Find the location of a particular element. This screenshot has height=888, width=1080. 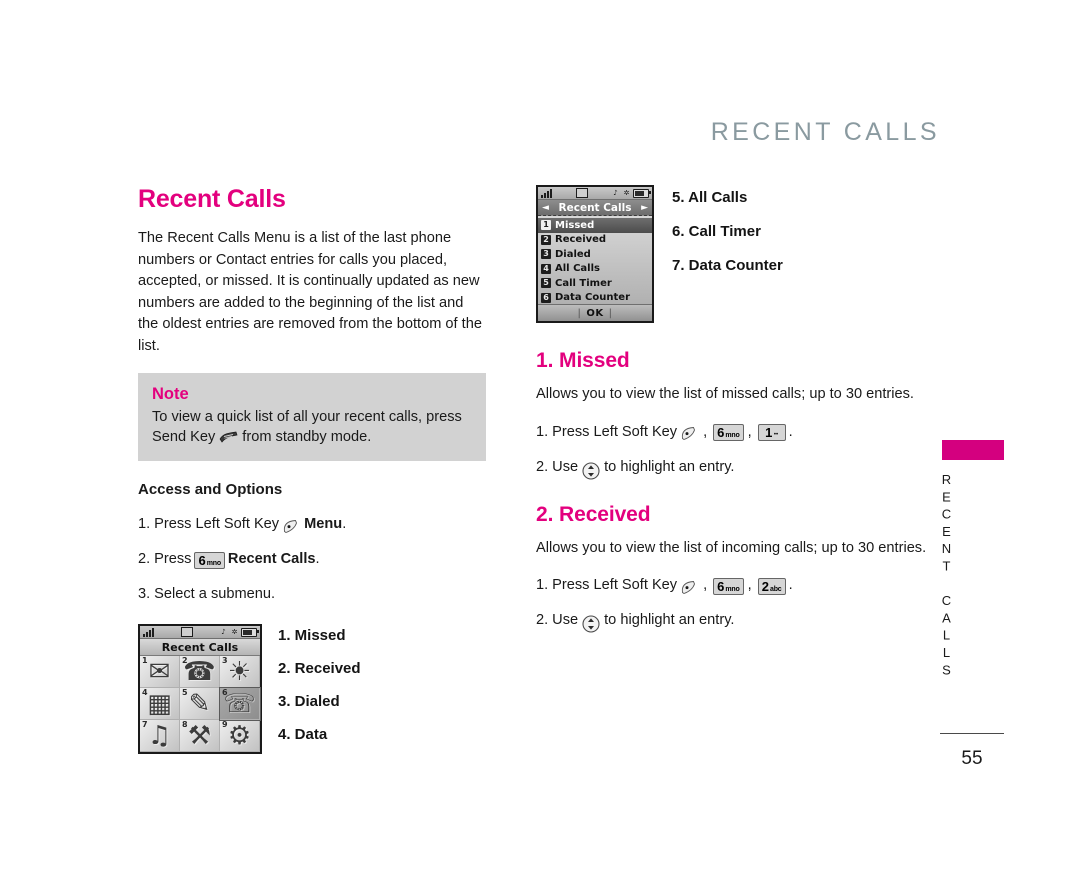

received-step-2: 2. Use to highlight an entry. is located at coordinates (736, 621).